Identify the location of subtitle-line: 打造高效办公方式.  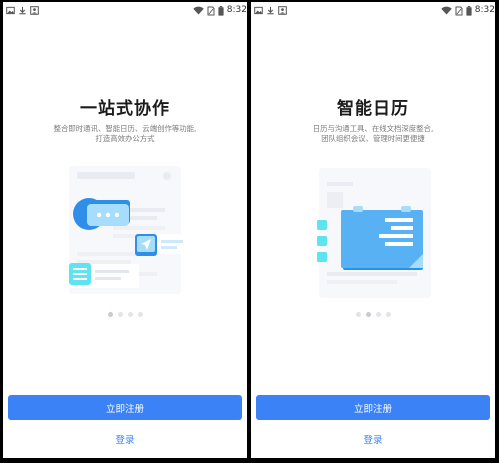
(125, 138).